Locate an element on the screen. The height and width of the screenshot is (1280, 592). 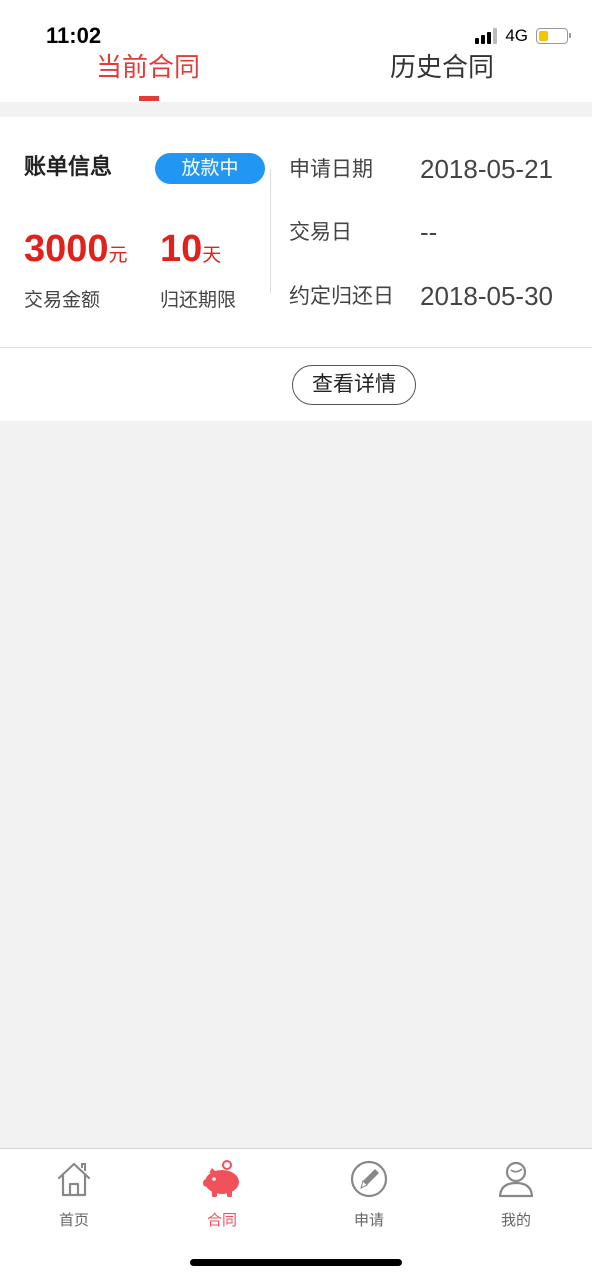
status-indicators: 4G is located at coordinates (523, 36).